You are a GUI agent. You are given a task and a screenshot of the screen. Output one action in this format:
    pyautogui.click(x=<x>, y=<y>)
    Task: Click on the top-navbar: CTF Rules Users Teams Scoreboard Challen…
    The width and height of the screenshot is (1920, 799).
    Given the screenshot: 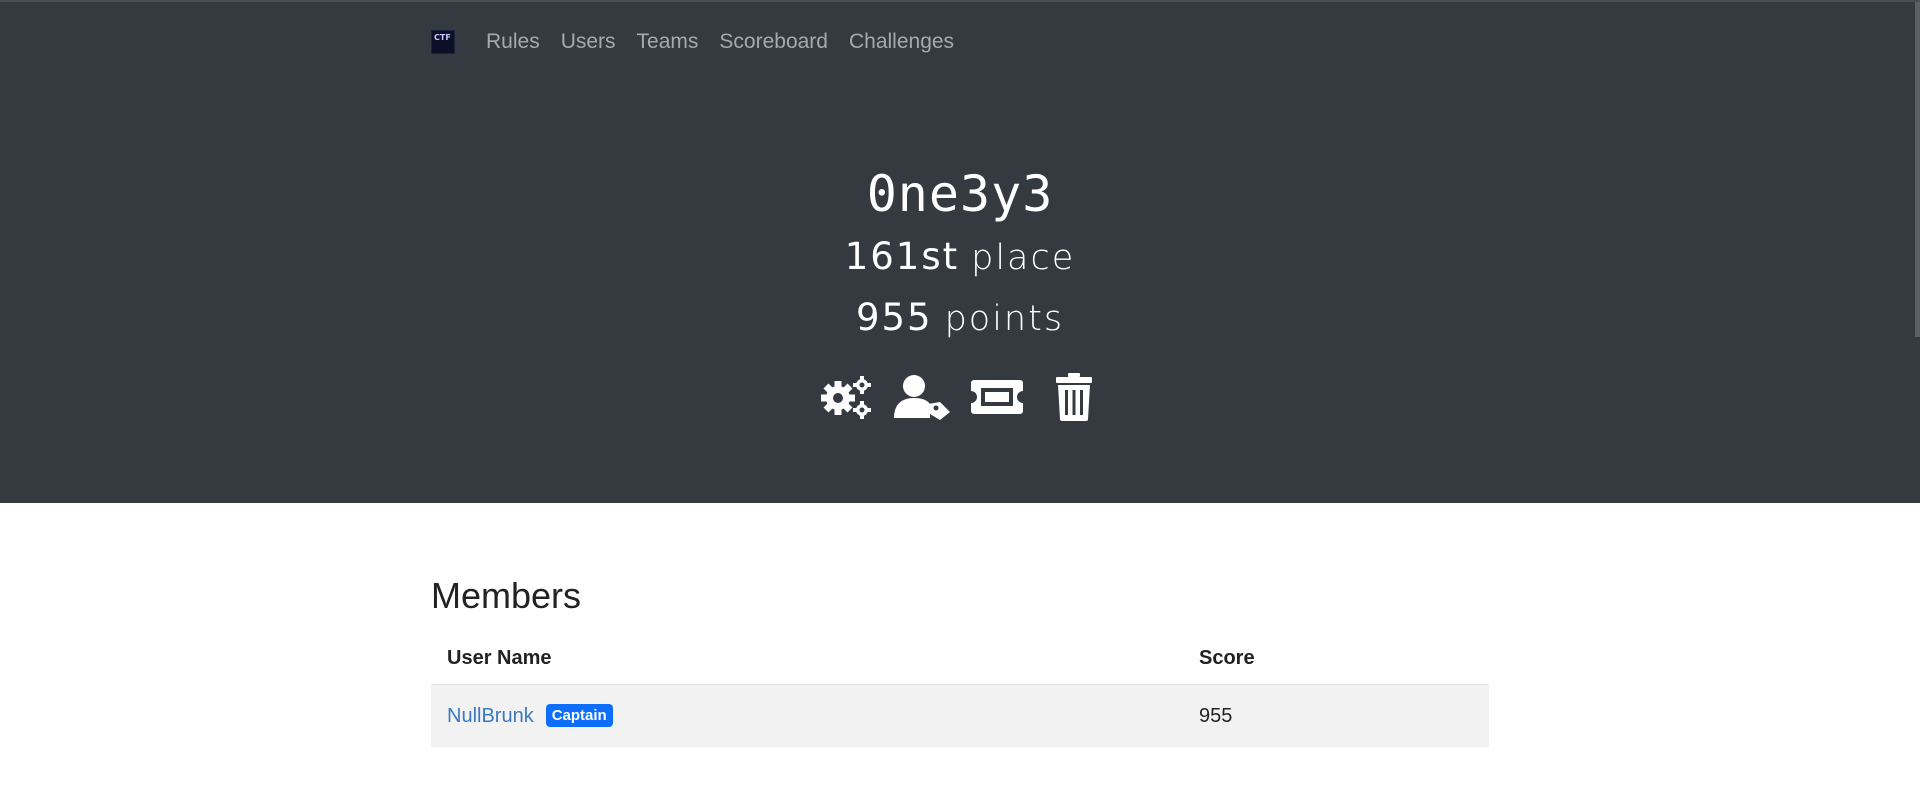 What is the action you would take?
    pyautogui.click(x=703, y=42)
    